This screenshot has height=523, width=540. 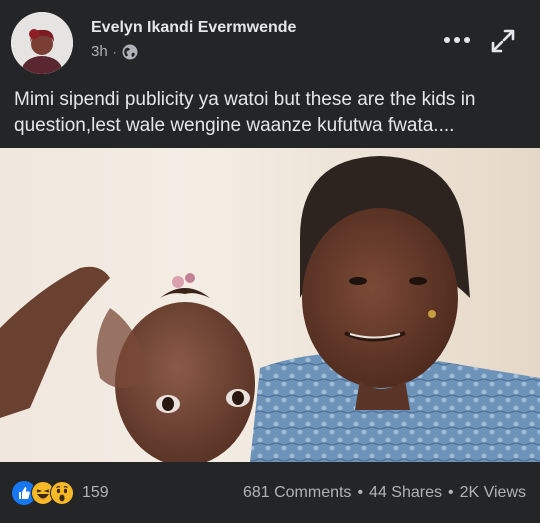 I want to click on avatar-image, so click(x=42, y=43).